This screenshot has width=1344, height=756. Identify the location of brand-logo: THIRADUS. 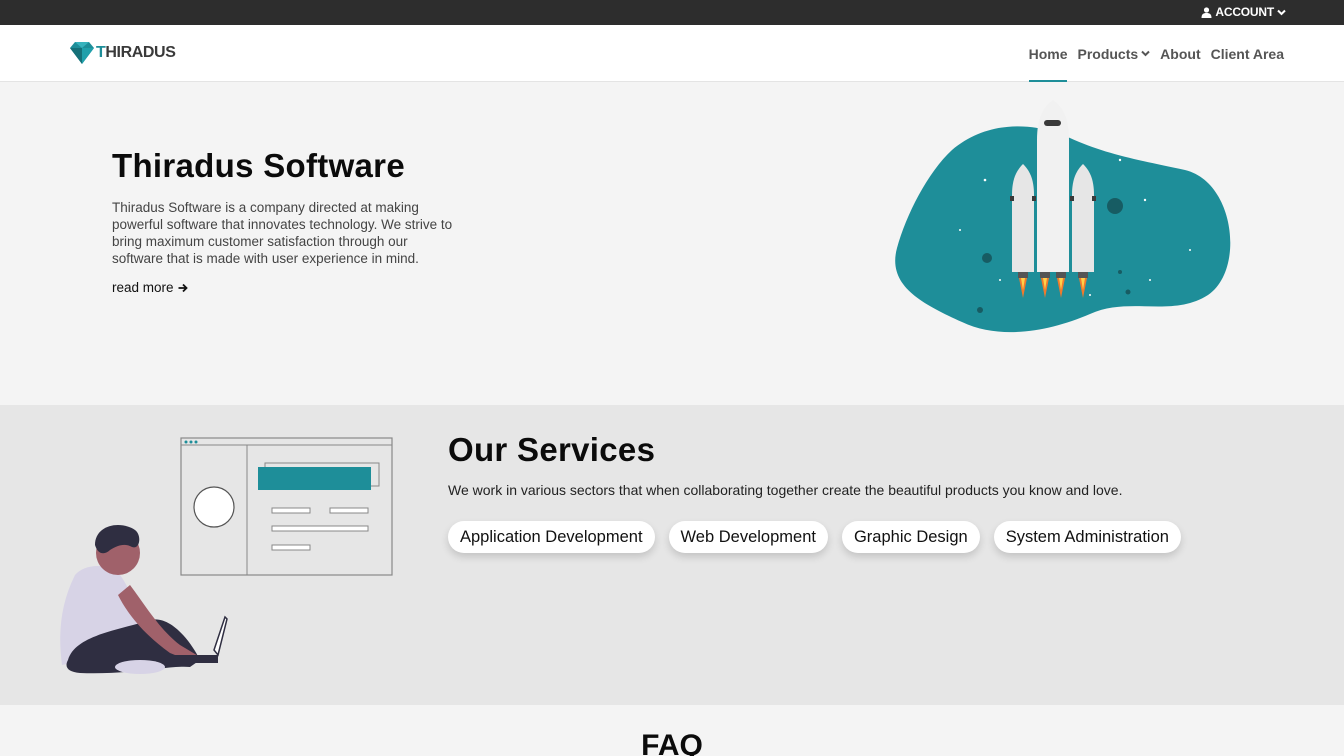
(123, 53).